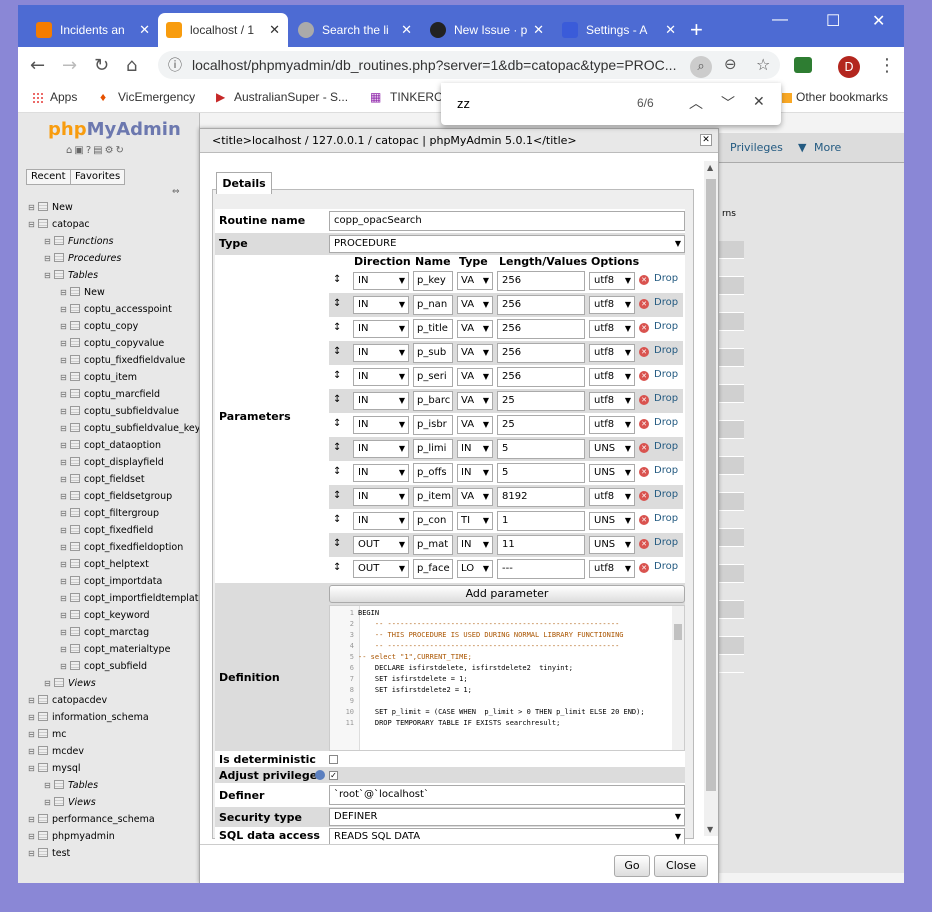 This screenshot has width=932, height=912. Describe the element at coordinates (108, 394) in the screenshot. I see `tree-item: ⊟ coptu_marcfield` at that location.